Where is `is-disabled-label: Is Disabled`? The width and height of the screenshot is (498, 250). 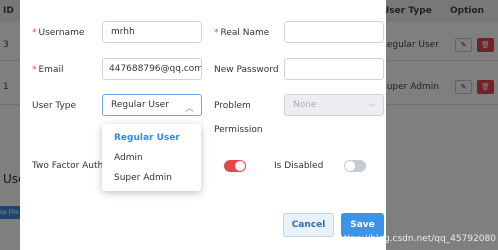
is-disabled-label: Is Disabled is located at coordinates (299, 166).